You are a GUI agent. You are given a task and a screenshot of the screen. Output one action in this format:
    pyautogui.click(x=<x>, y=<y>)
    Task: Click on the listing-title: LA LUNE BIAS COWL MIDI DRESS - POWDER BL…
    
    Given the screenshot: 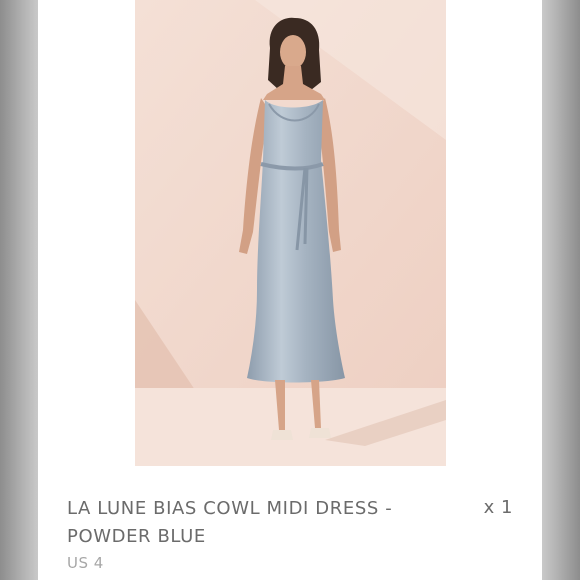 What is the action you would take?
    pyautogui.click(x=230, y=522)
    